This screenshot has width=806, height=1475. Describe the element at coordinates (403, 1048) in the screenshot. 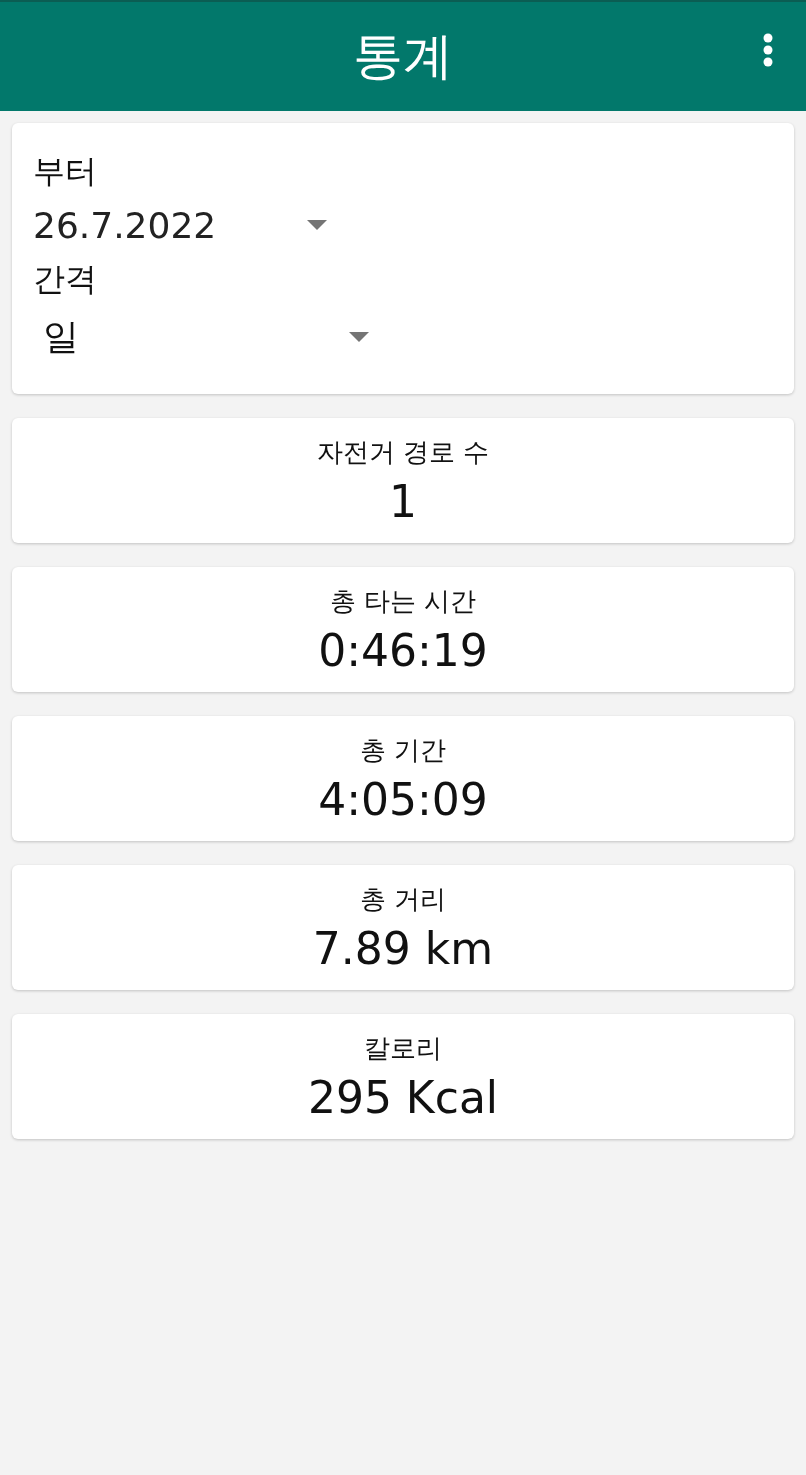

I see `stat-label: 칼로리` at that location.